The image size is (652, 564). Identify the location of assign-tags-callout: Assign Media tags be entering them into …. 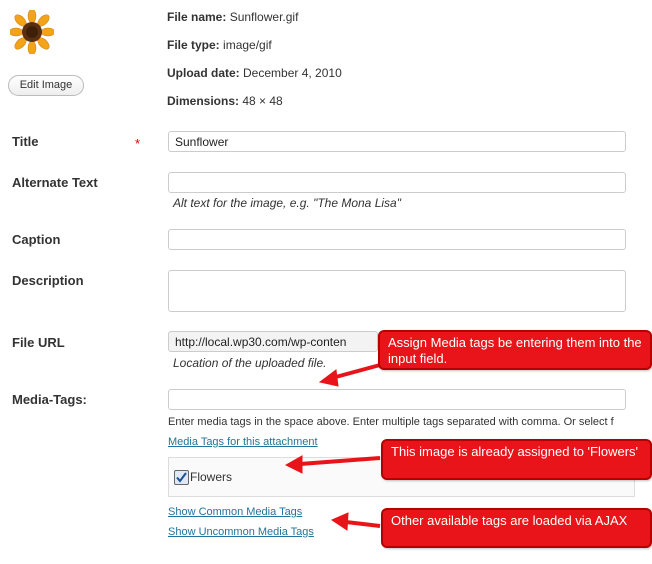
(515, 350).